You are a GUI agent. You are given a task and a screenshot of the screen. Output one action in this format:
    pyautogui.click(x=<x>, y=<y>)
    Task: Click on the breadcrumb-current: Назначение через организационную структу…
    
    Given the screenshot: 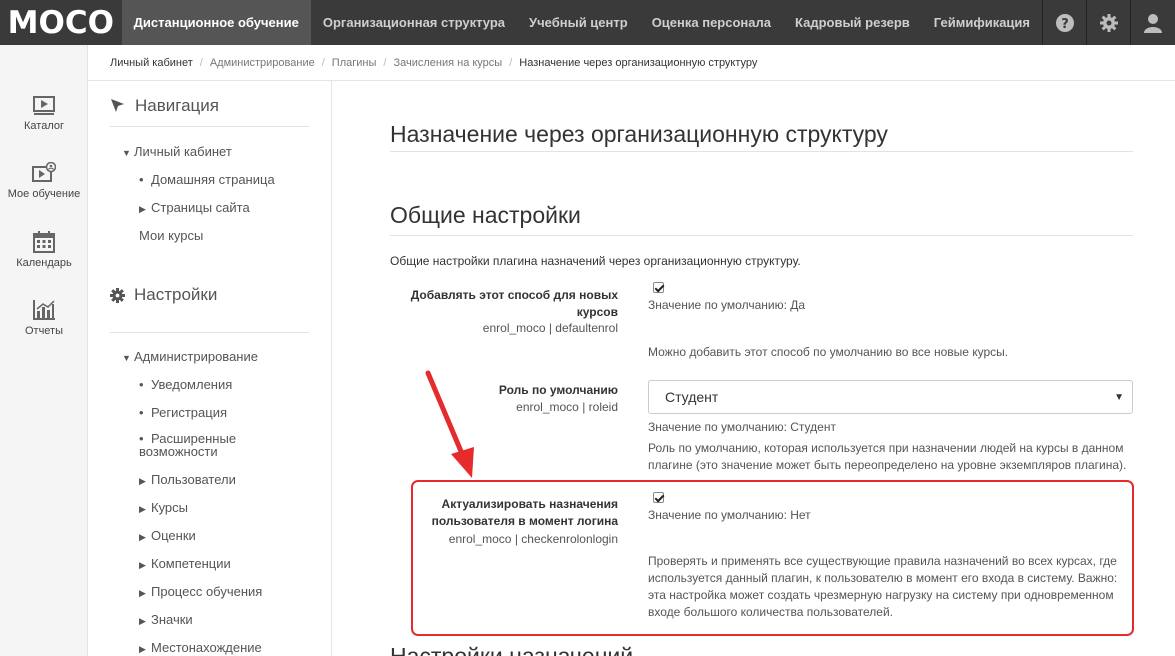 What is the action you would take?
    pyautogui.click(x=638, y=62)
    